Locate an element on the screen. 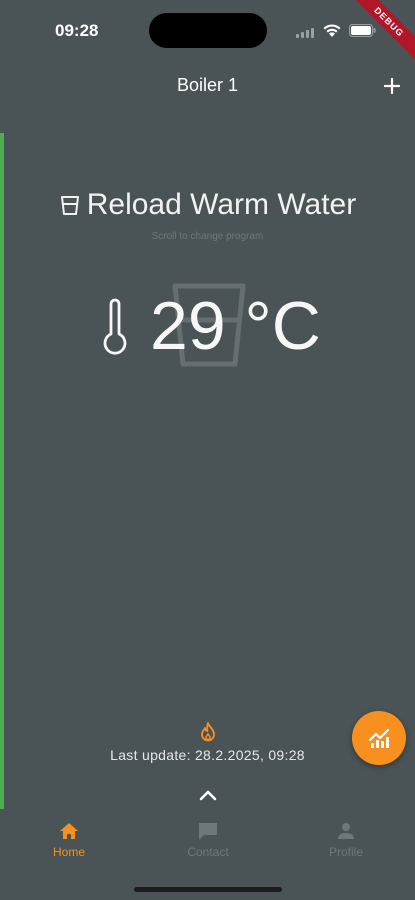 Image resolution: width=415 pixels, height=900 pixels. person-icon is located at coordinates (346, 831).